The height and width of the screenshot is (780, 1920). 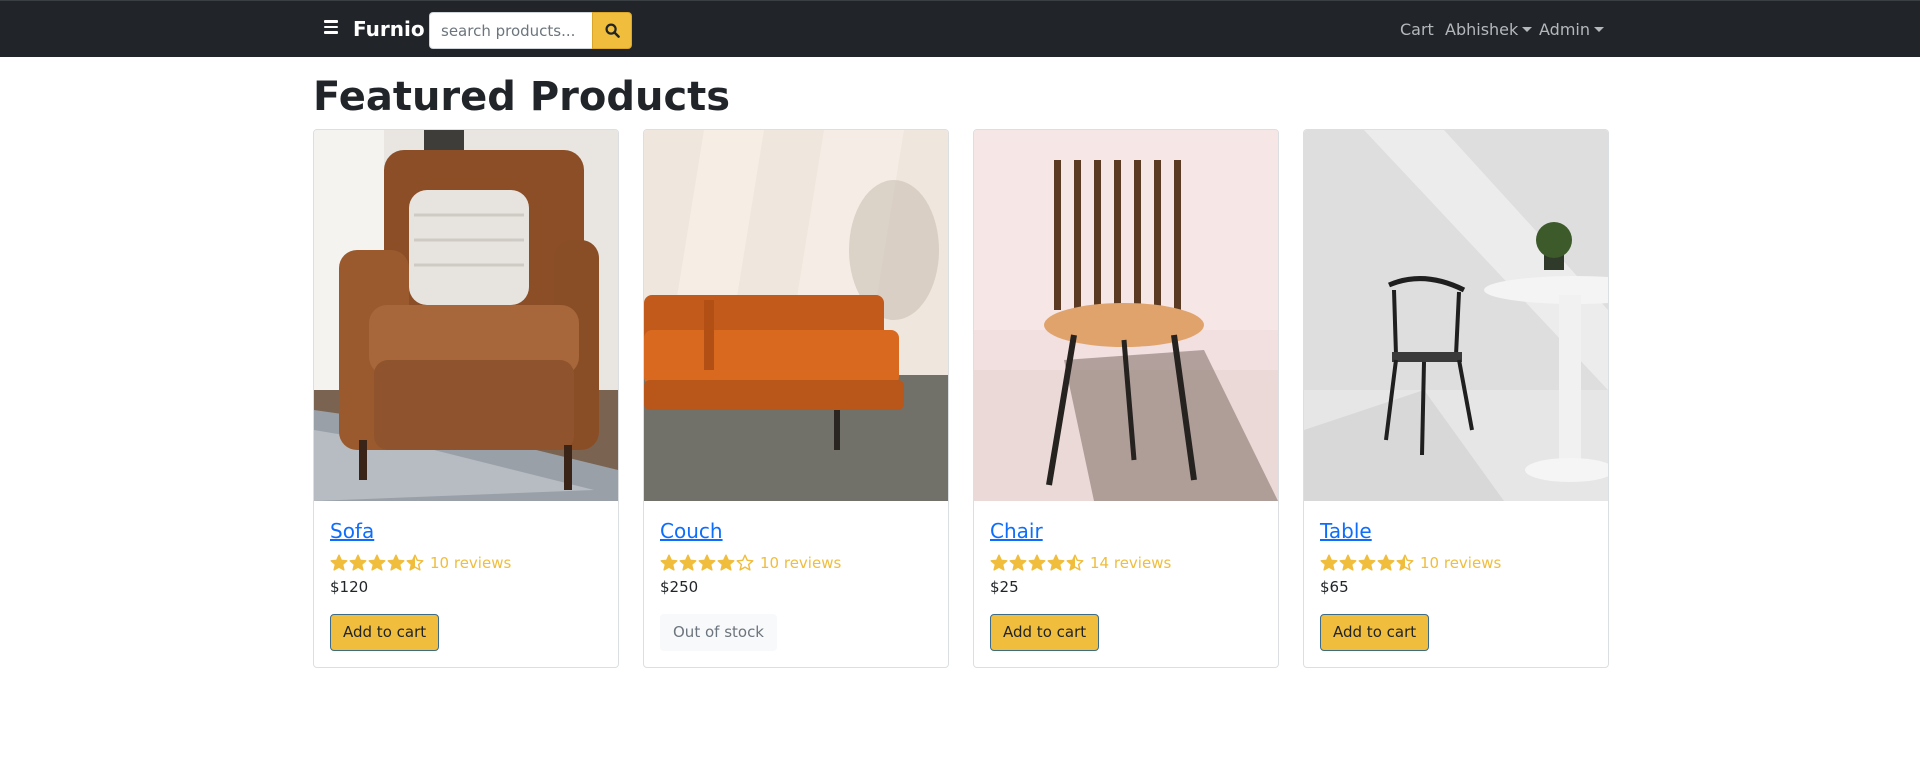 What do you see at coordinates (679, 587) in the screenshot?
I see `product-price: $250` at bounding box center [679, 587].